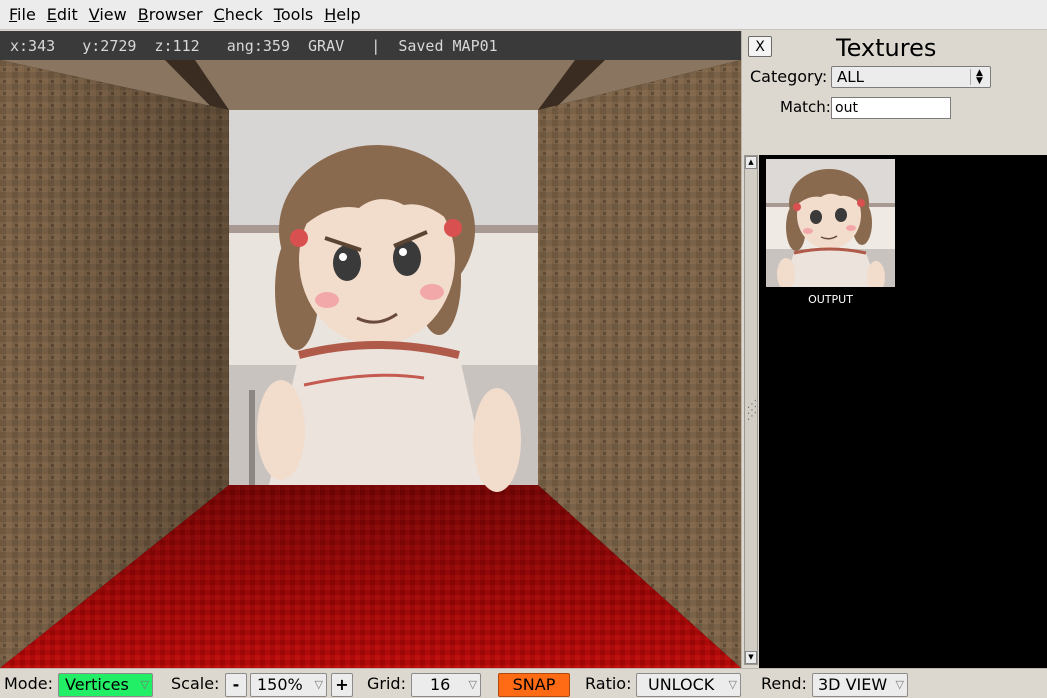  I want to click on arrow-up-icon: ▲, so click(751, 162).